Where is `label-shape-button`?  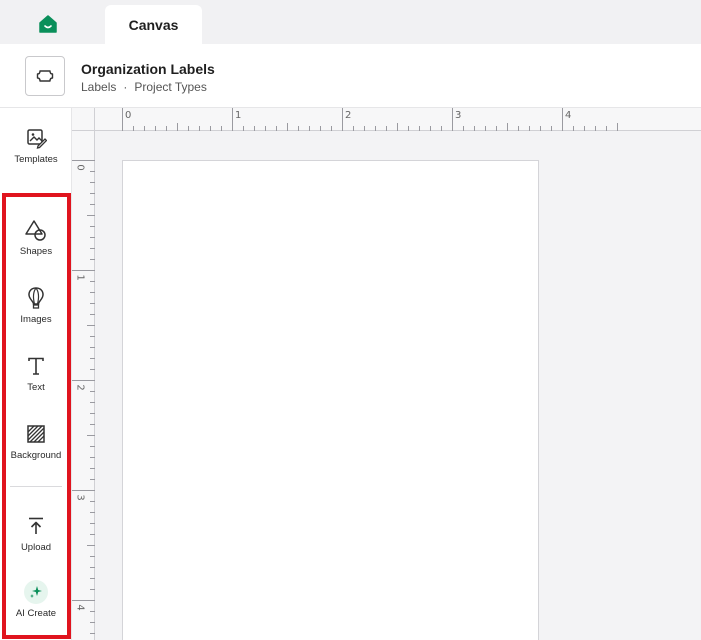
label-shape-button is located at coordinates (45, 76).